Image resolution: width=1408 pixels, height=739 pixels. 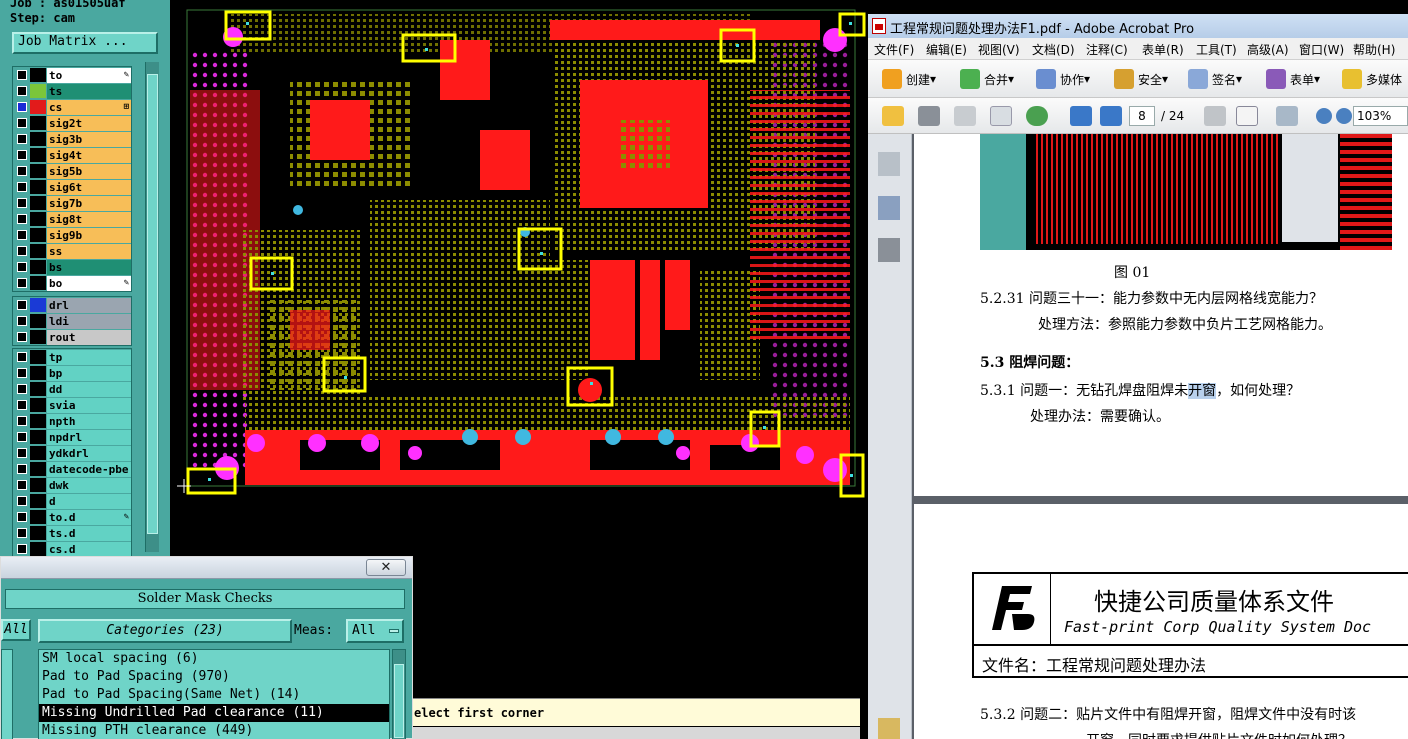 What do you see at coordinates (1163, 49) in the screenshot?
I see `menu-item: 表单(R)` at bounding box center [1163, 49].